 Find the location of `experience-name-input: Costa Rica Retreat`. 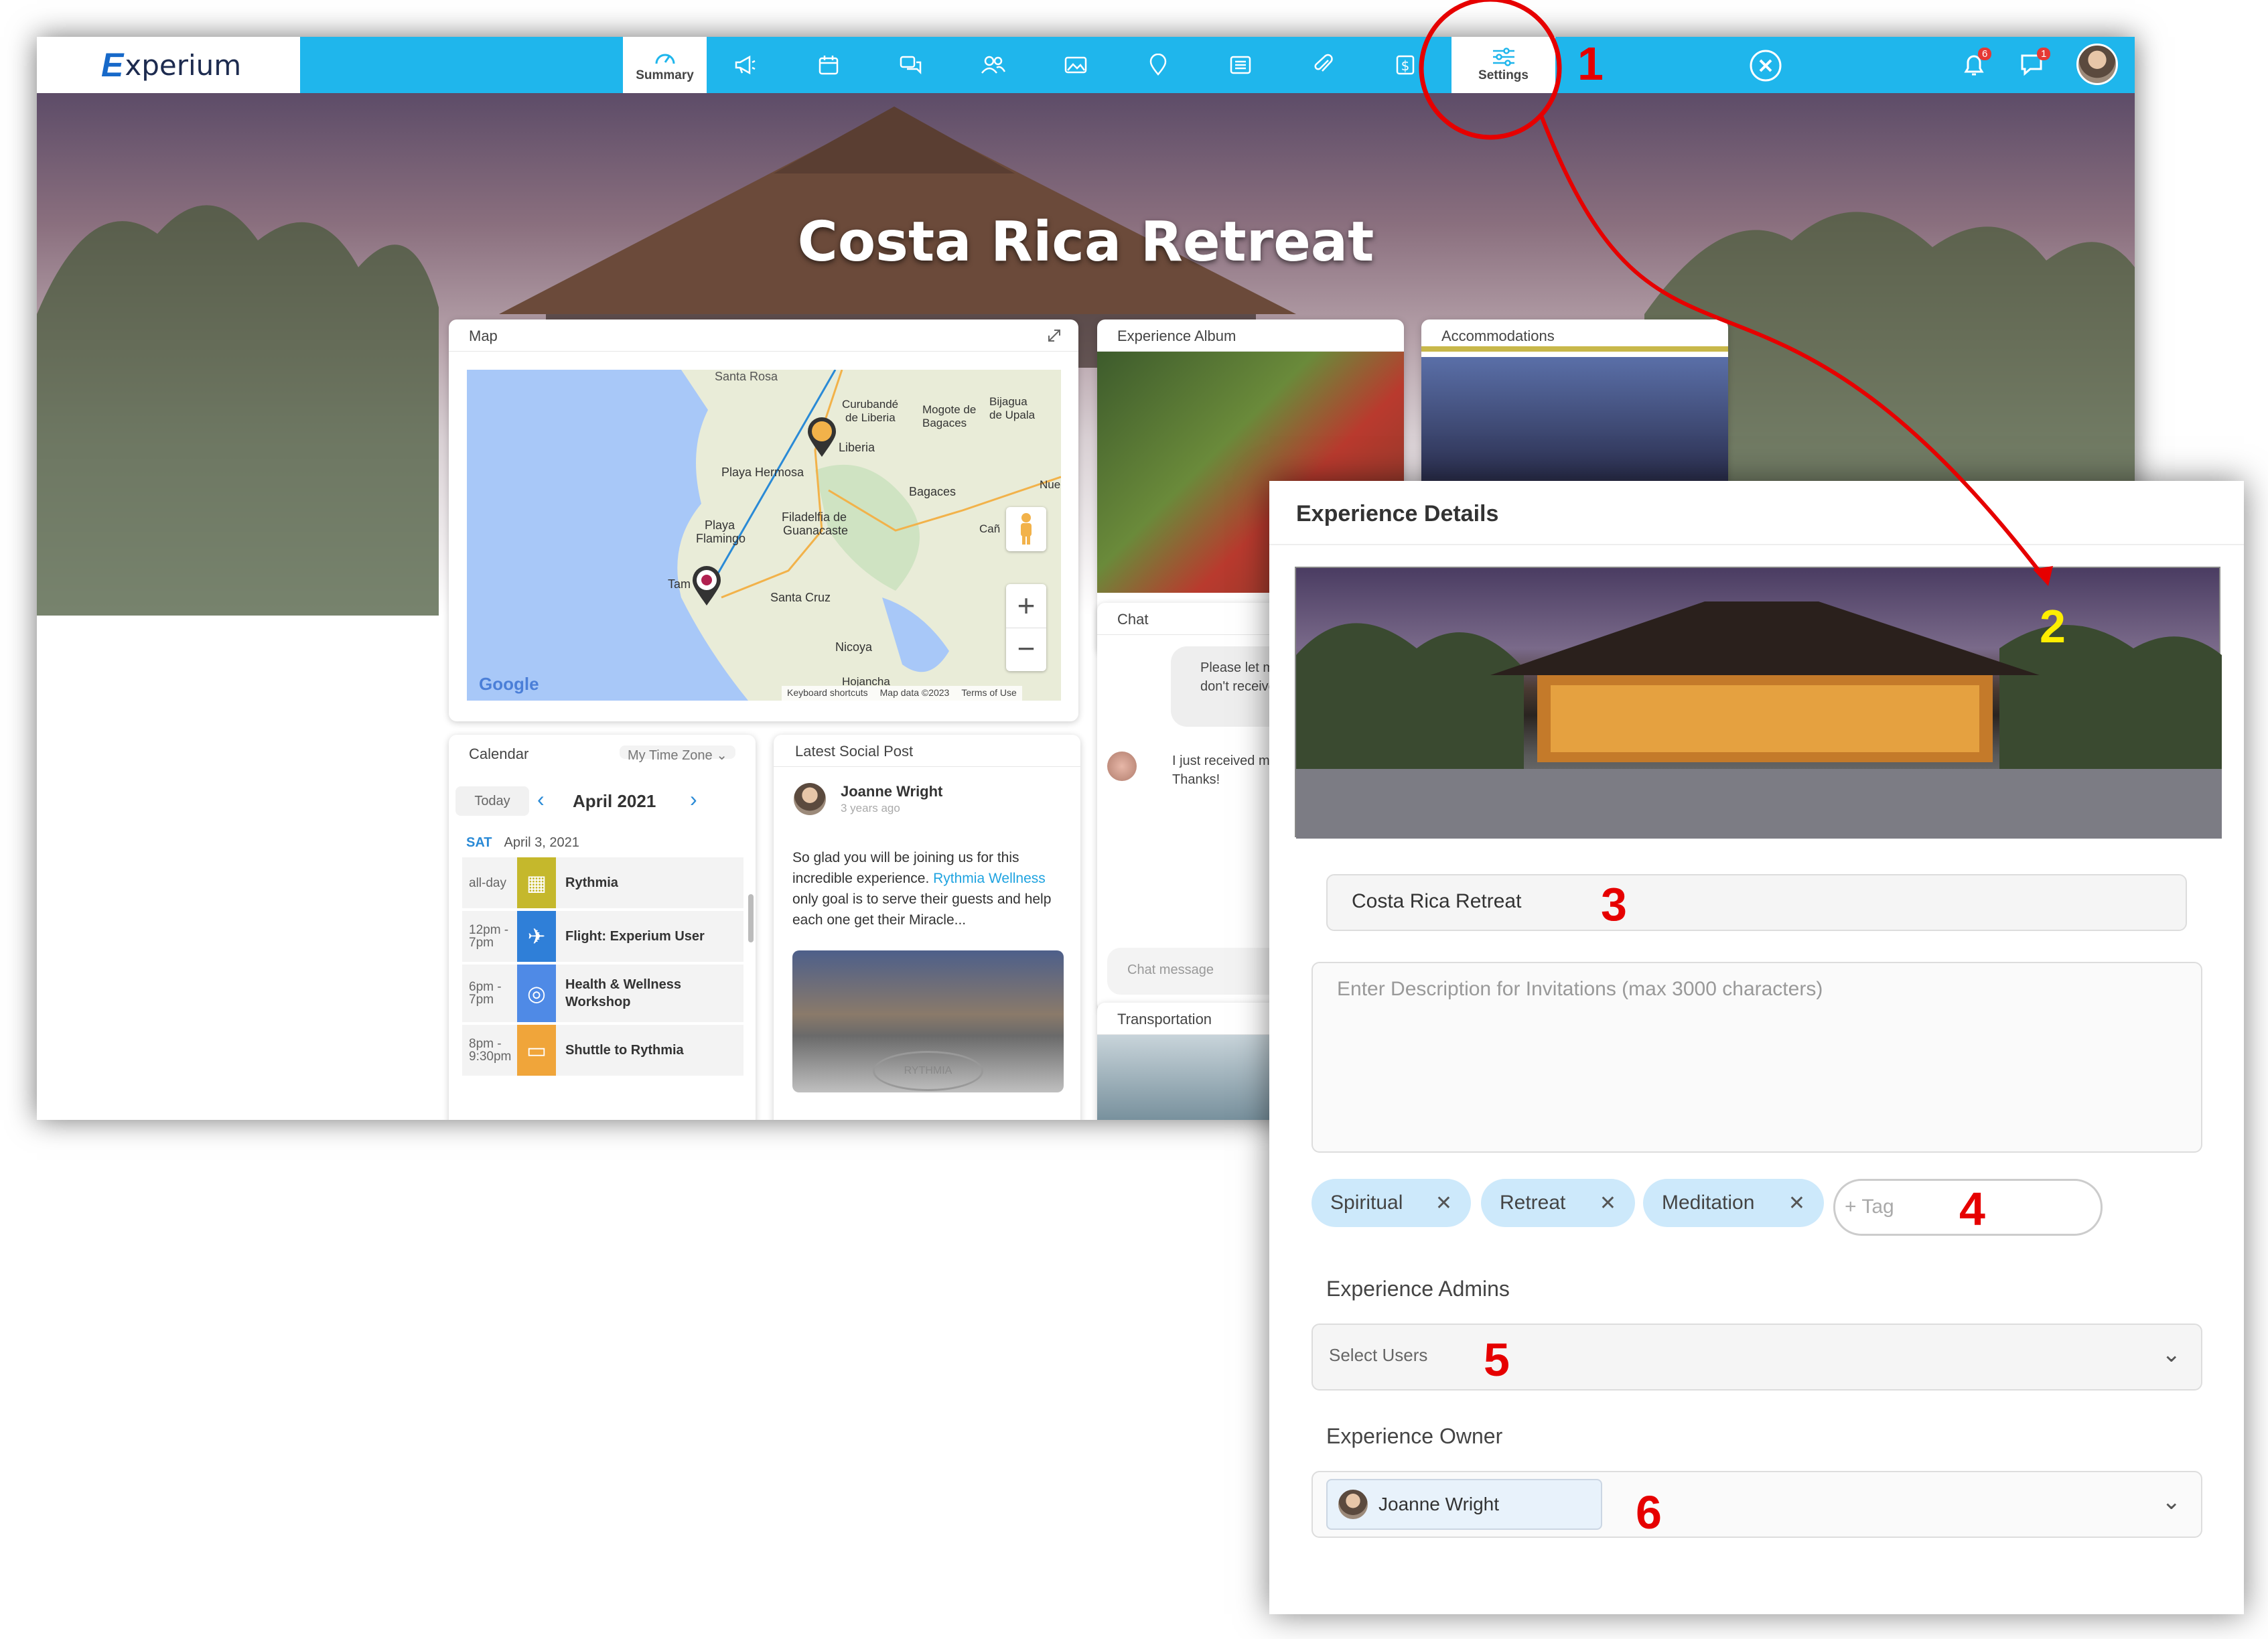

experience-name-input: Costa Rica Retreat is located at coordinates (1756, 902).